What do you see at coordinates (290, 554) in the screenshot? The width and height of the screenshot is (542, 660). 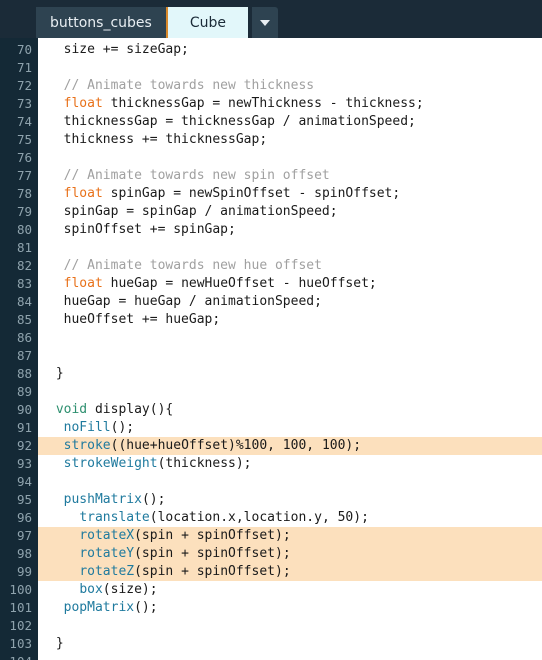 I see `code-line-highlighted: rotateY(spin + spinOffset);` at bounding box center [290, 554].